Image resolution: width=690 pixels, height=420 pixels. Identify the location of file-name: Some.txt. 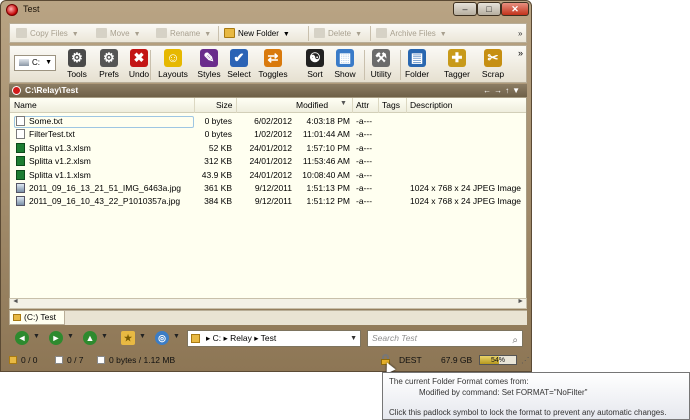
(39, 121).